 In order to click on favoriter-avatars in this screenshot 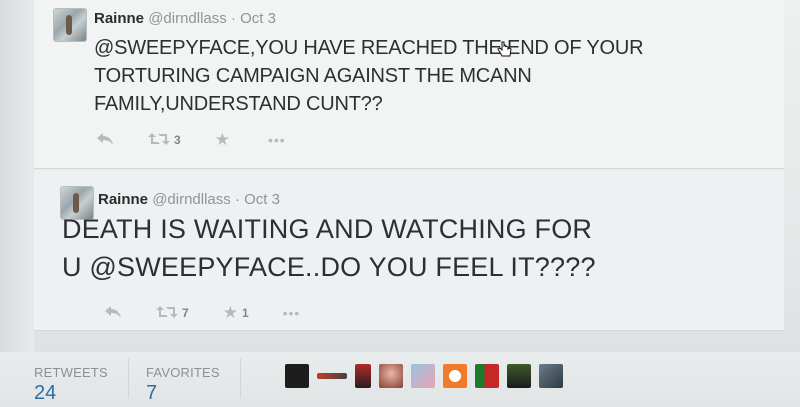, I will do `click(428, 376)`.